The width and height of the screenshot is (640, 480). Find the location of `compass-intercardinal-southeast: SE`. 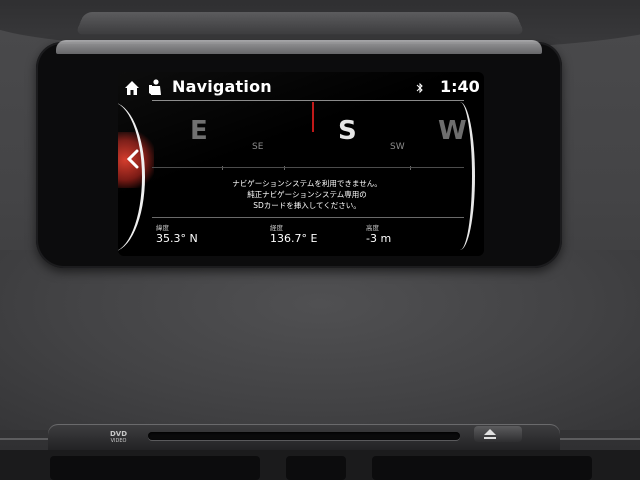

compass-intercardinal-southeast: SE is located at coordinates (258, 147).